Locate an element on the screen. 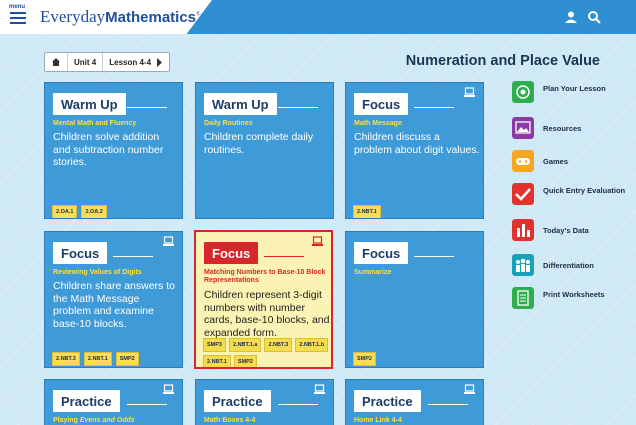  caret-right-icon is located at coordinates (160, 62).